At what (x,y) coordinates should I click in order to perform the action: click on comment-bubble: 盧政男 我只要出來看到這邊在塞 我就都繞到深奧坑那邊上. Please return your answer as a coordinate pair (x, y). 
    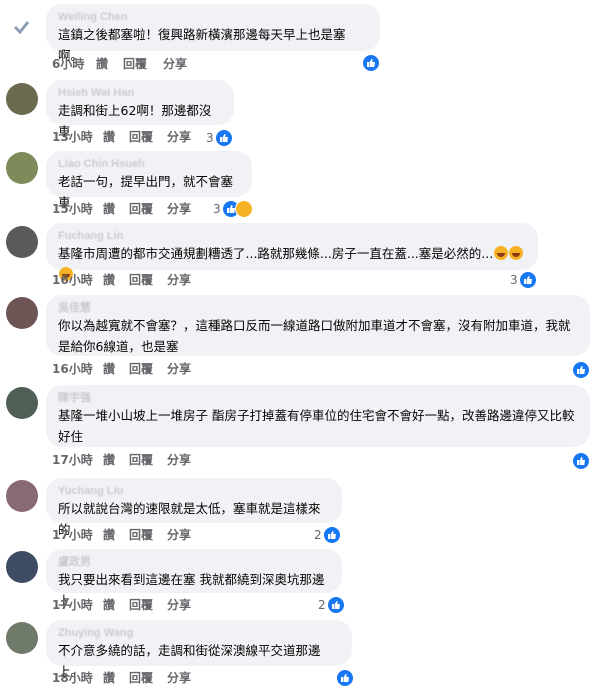
    Looking at the image, I should click on (194, 578).